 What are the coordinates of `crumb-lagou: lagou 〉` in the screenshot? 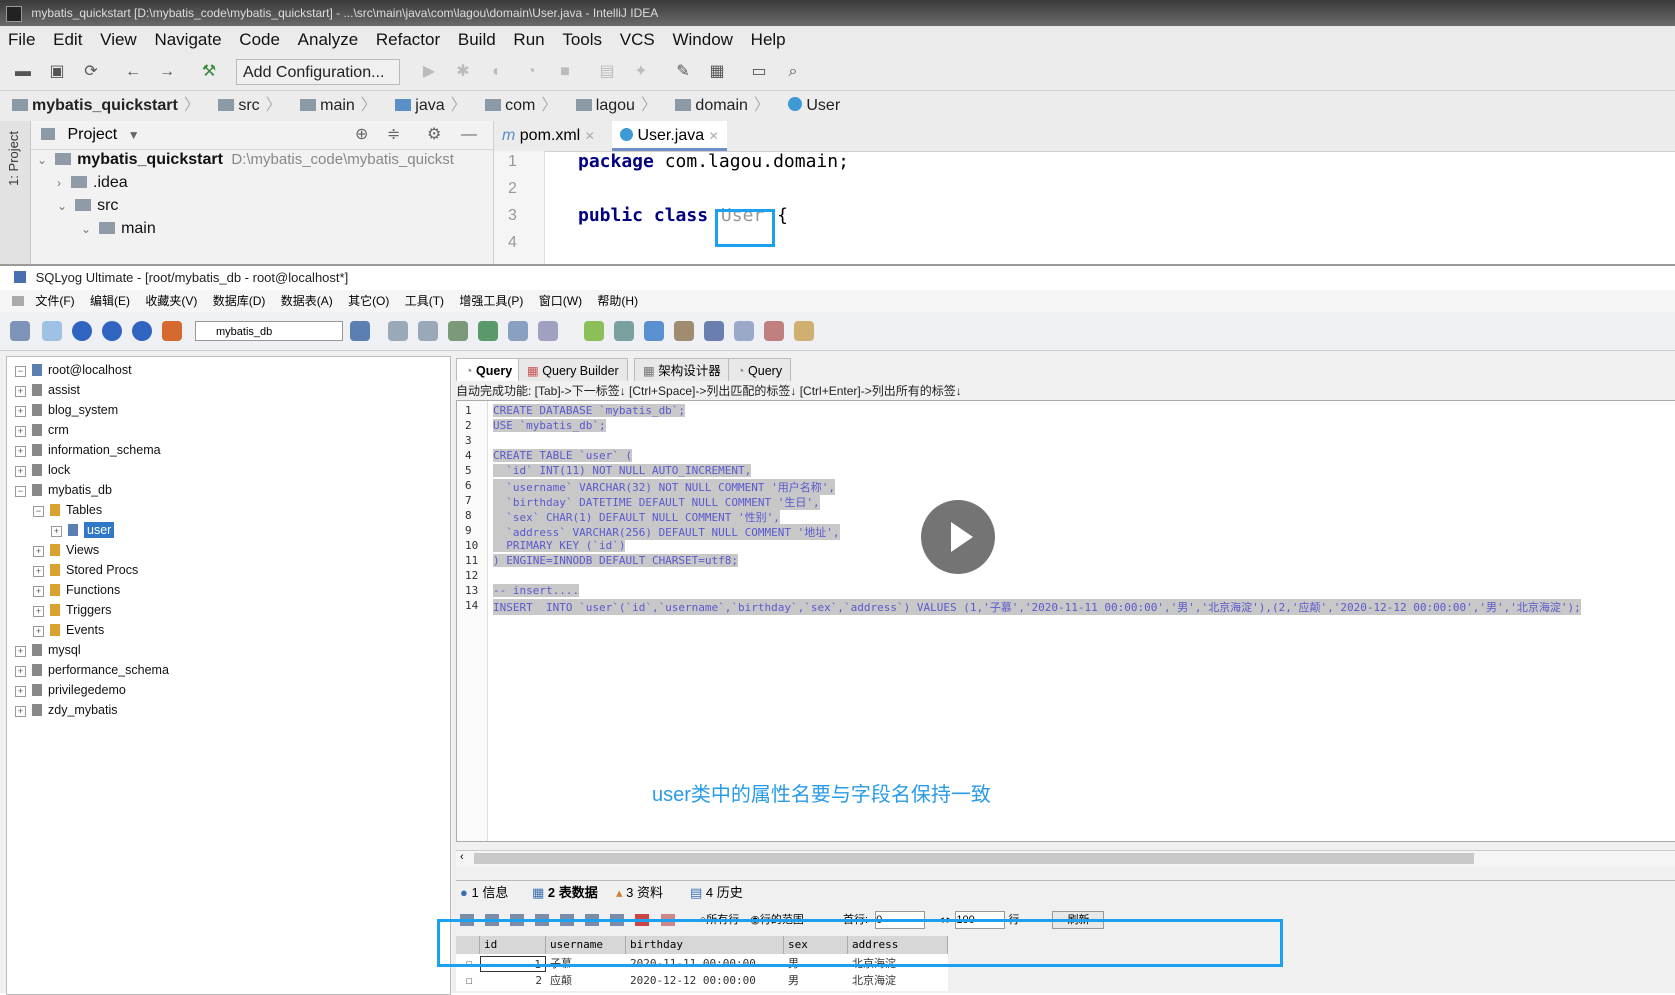 It's located at (610, 106).